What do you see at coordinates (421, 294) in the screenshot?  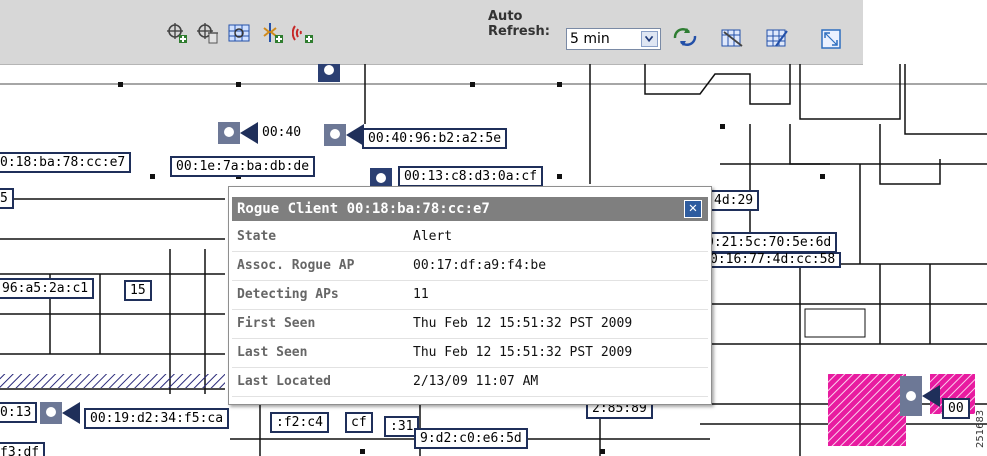 I see `detail-value: 11` at bounding box center [421, 294].